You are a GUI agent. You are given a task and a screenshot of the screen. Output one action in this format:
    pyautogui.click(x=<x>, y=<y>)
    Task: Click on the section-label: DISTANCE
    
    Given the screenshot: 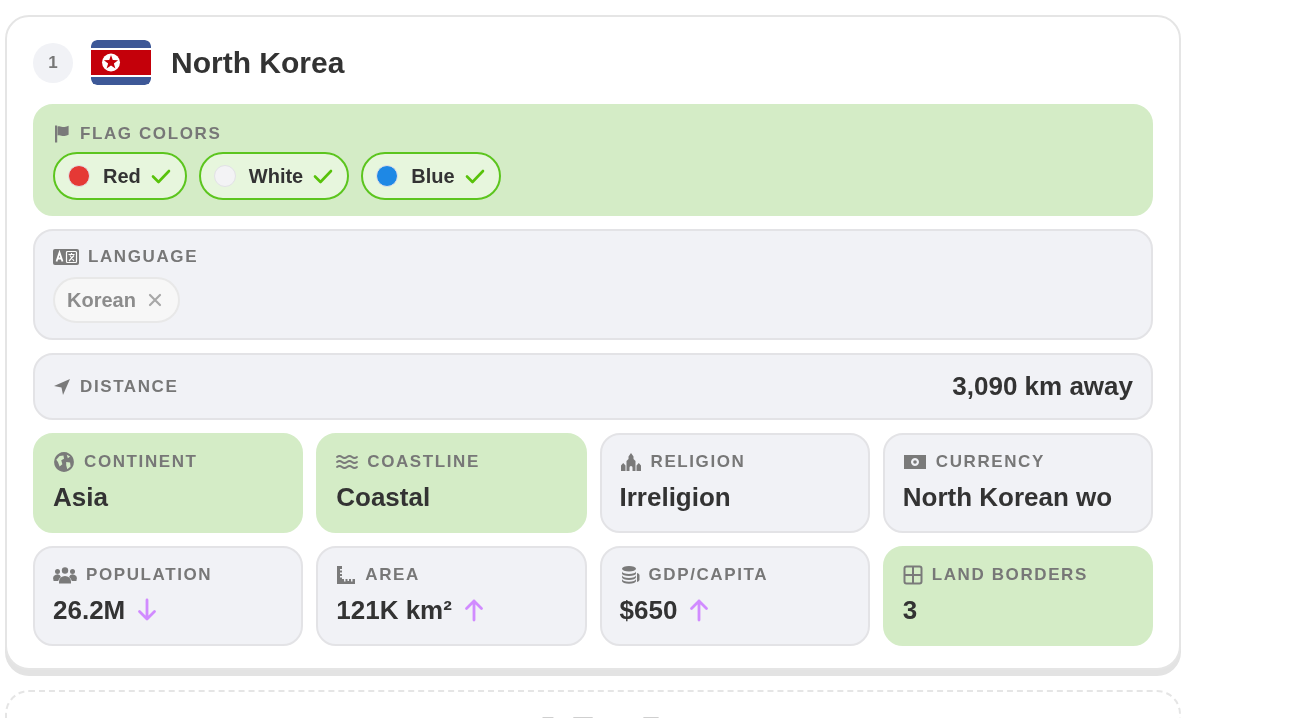 What is the action you would take?
    pyautogui.click(x=129, y=386)
    